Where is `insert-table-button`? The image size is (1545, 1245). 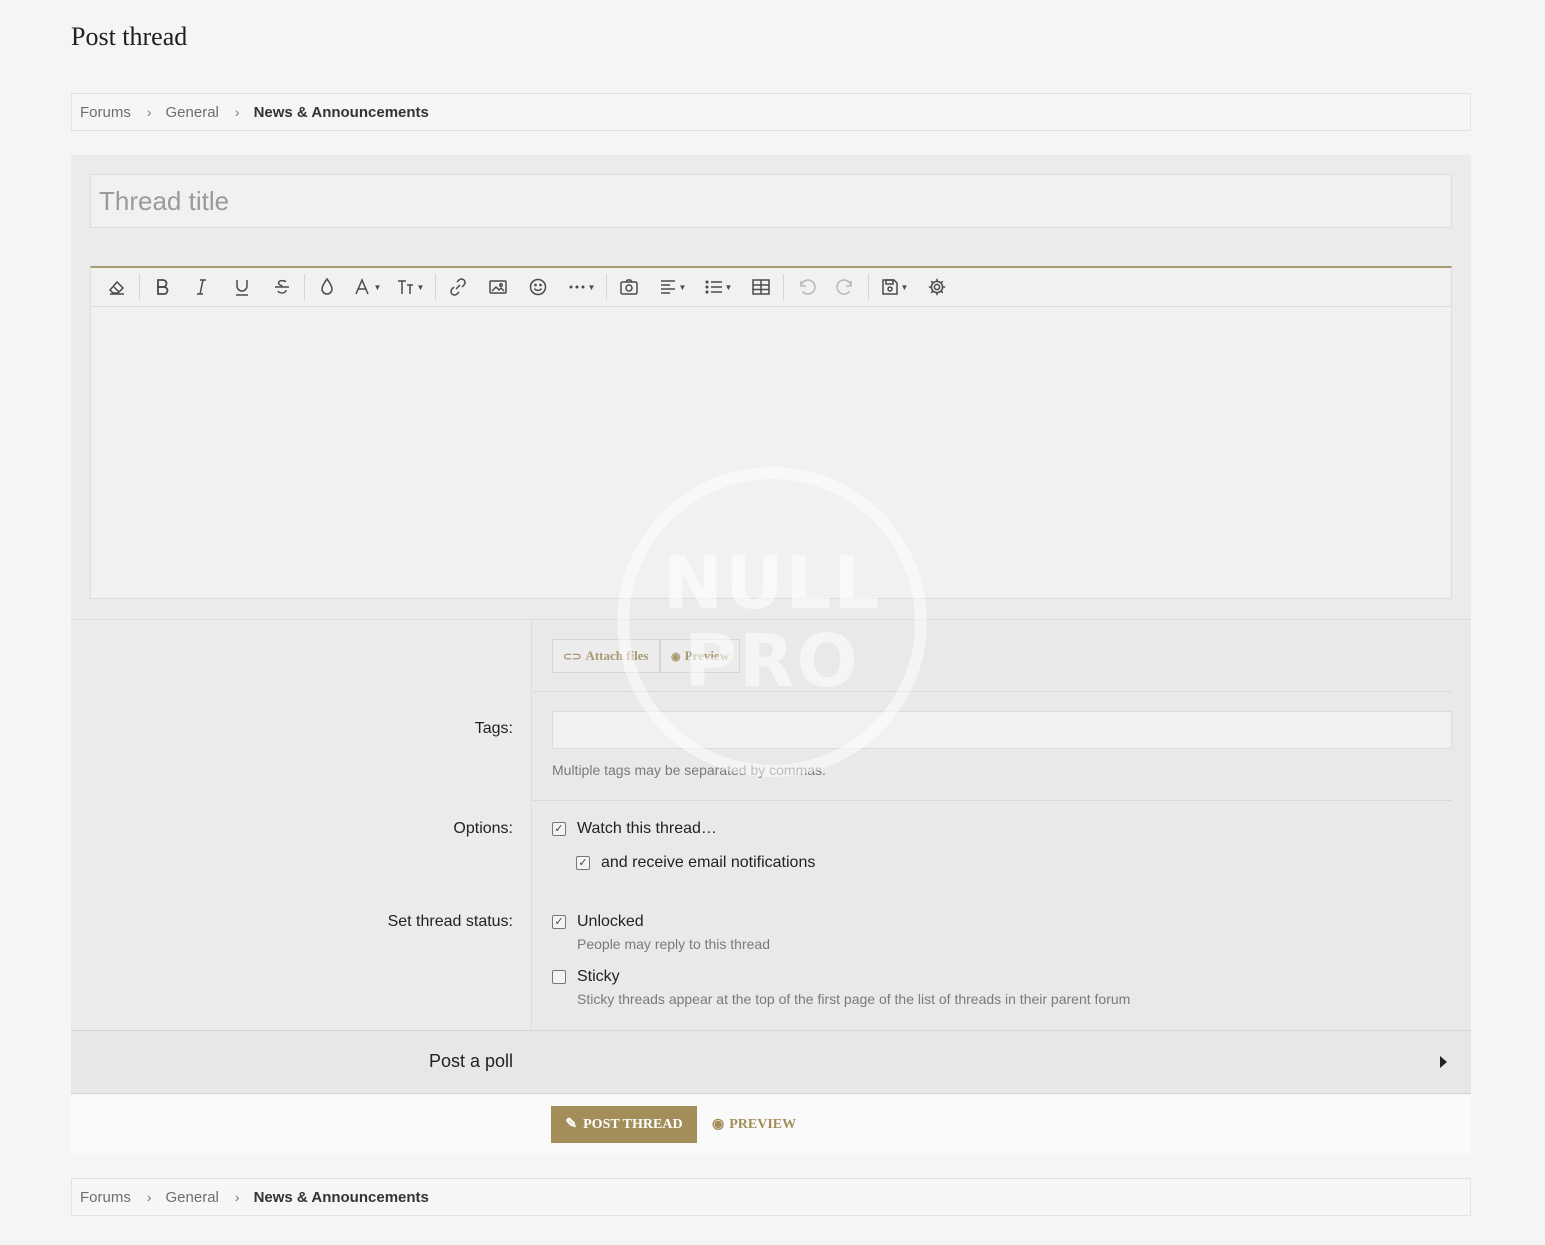 insert-table-button is located at coordinates (761, 287).